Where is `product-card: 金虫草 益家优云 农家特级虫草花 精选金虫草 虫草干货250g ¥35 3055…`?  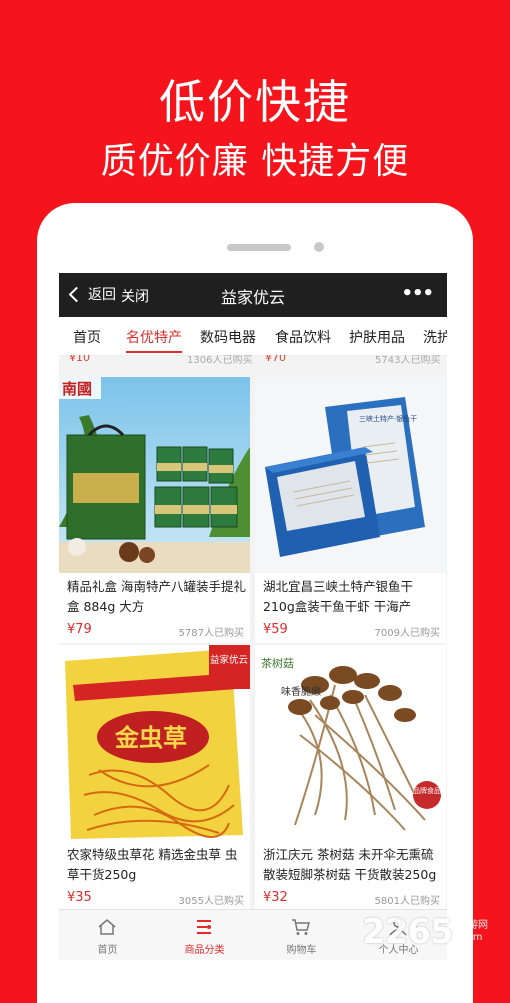
product-card: 金虫草 益家优云 农家特级虫草花 精选金虫草 虫草干货250g ¥35 3055… is located at coordinates (154, 778).